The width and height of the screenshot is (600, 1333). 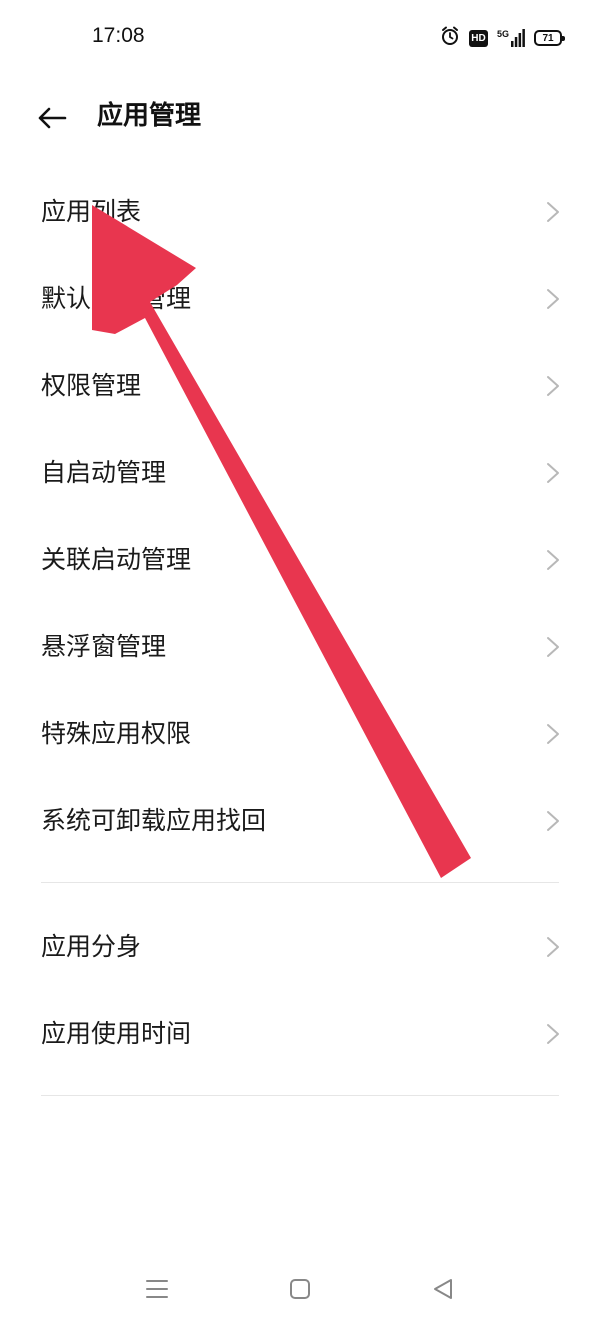 What do you see at coordinates (478, 38) in the screenshot?
I see `hd-icon: HD` at bounding box center [478, 38].